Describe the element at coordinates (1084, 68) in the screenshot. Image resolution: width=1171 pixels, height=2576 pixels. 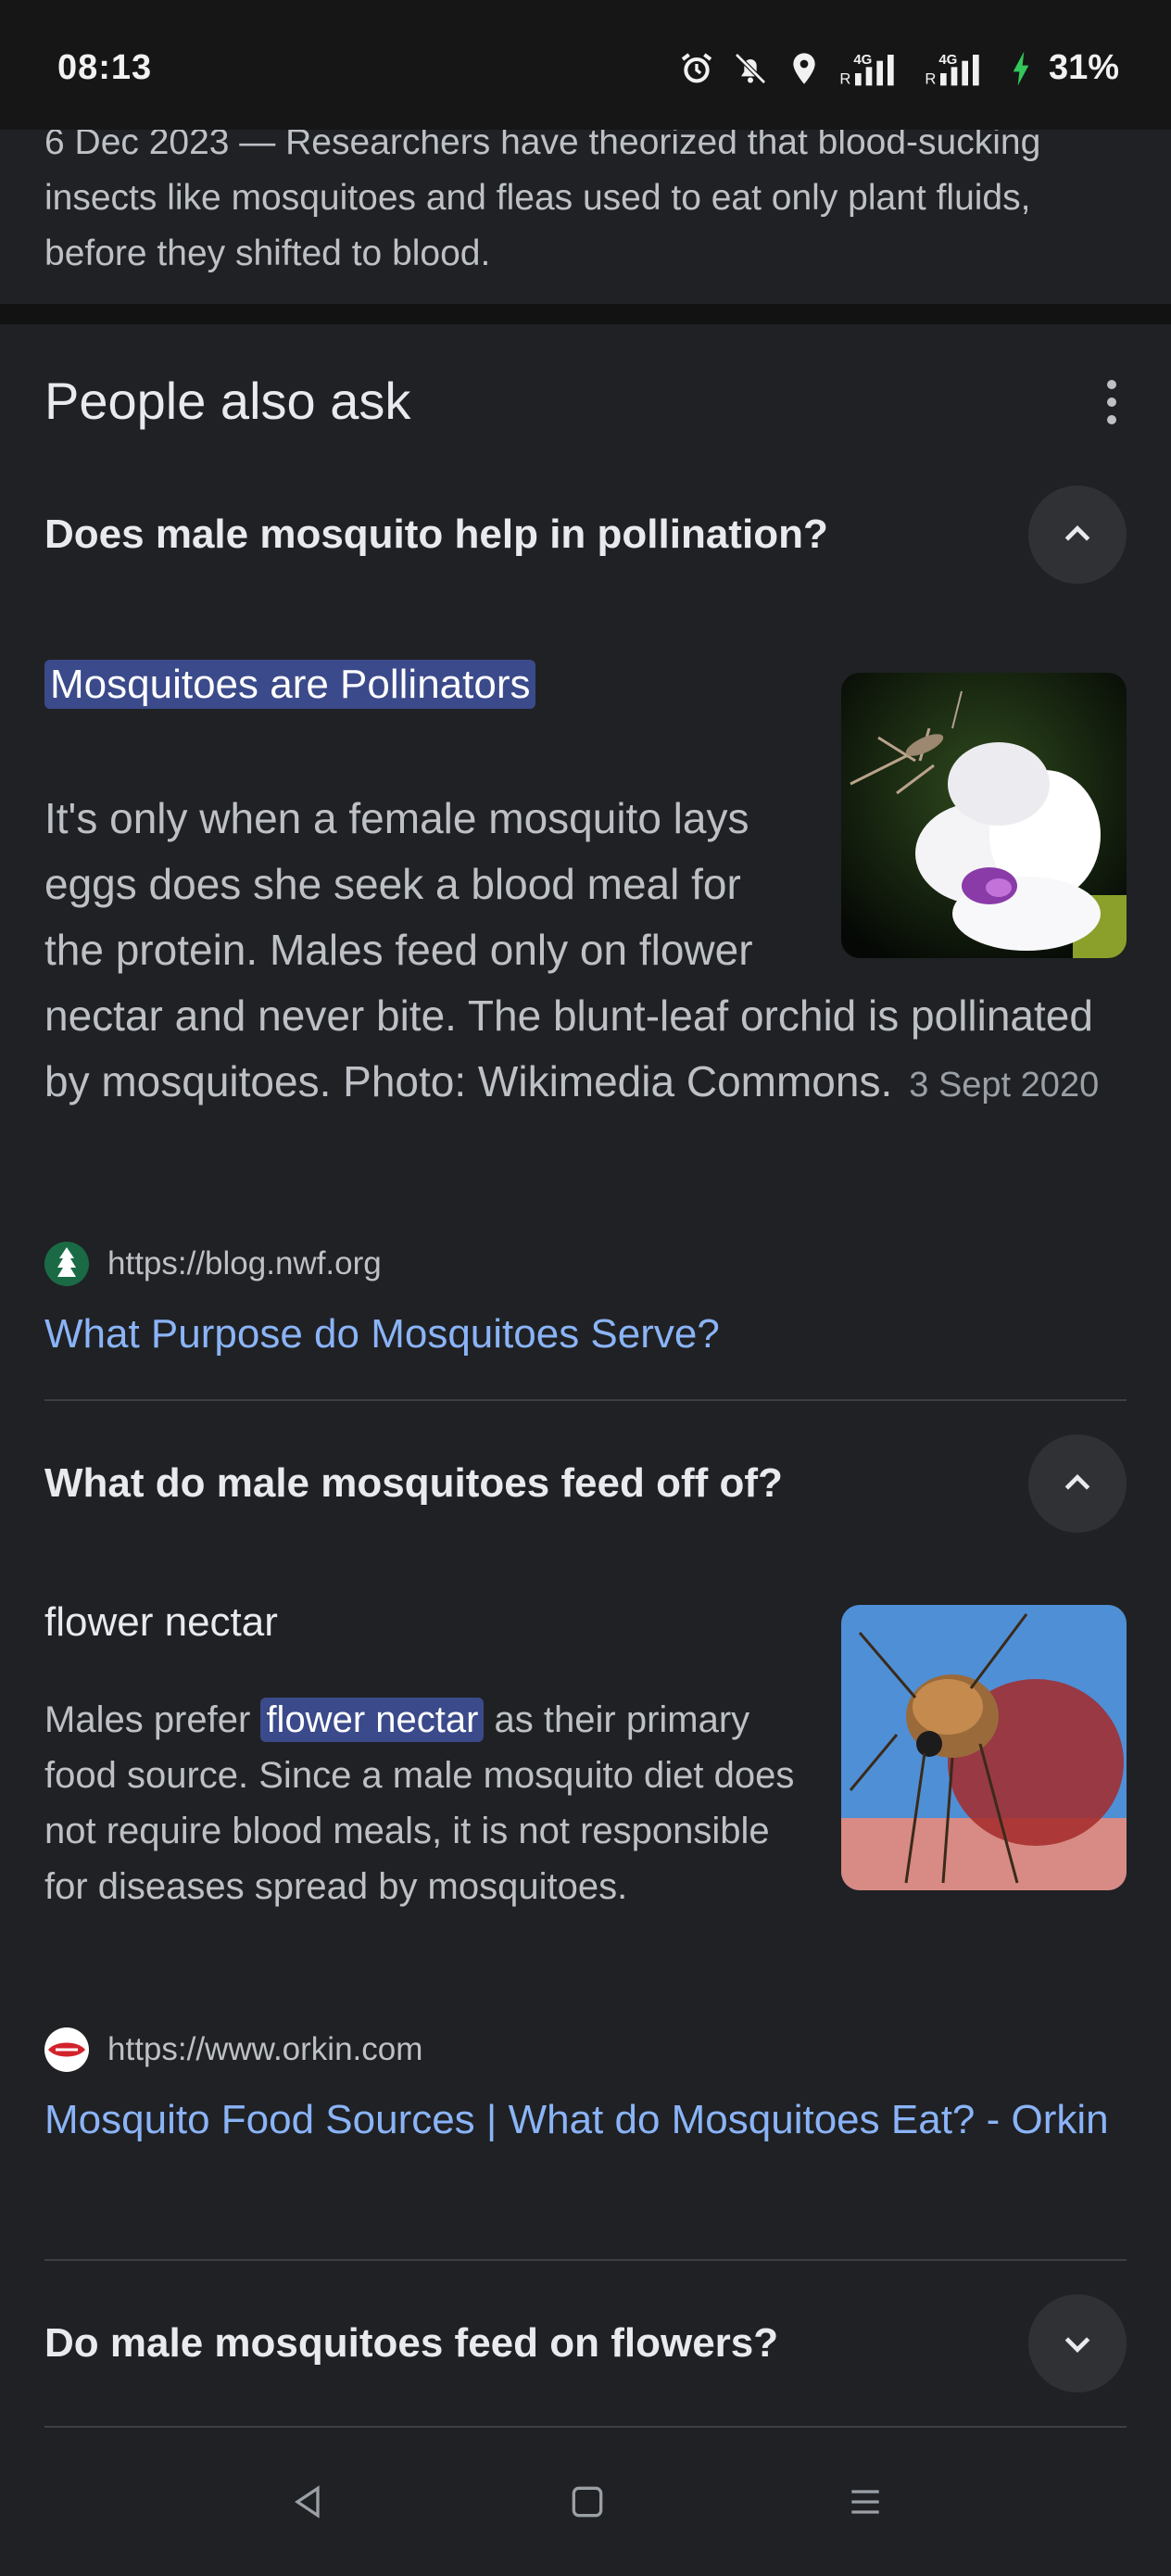
I see `battery-percent: 31%` at that location.